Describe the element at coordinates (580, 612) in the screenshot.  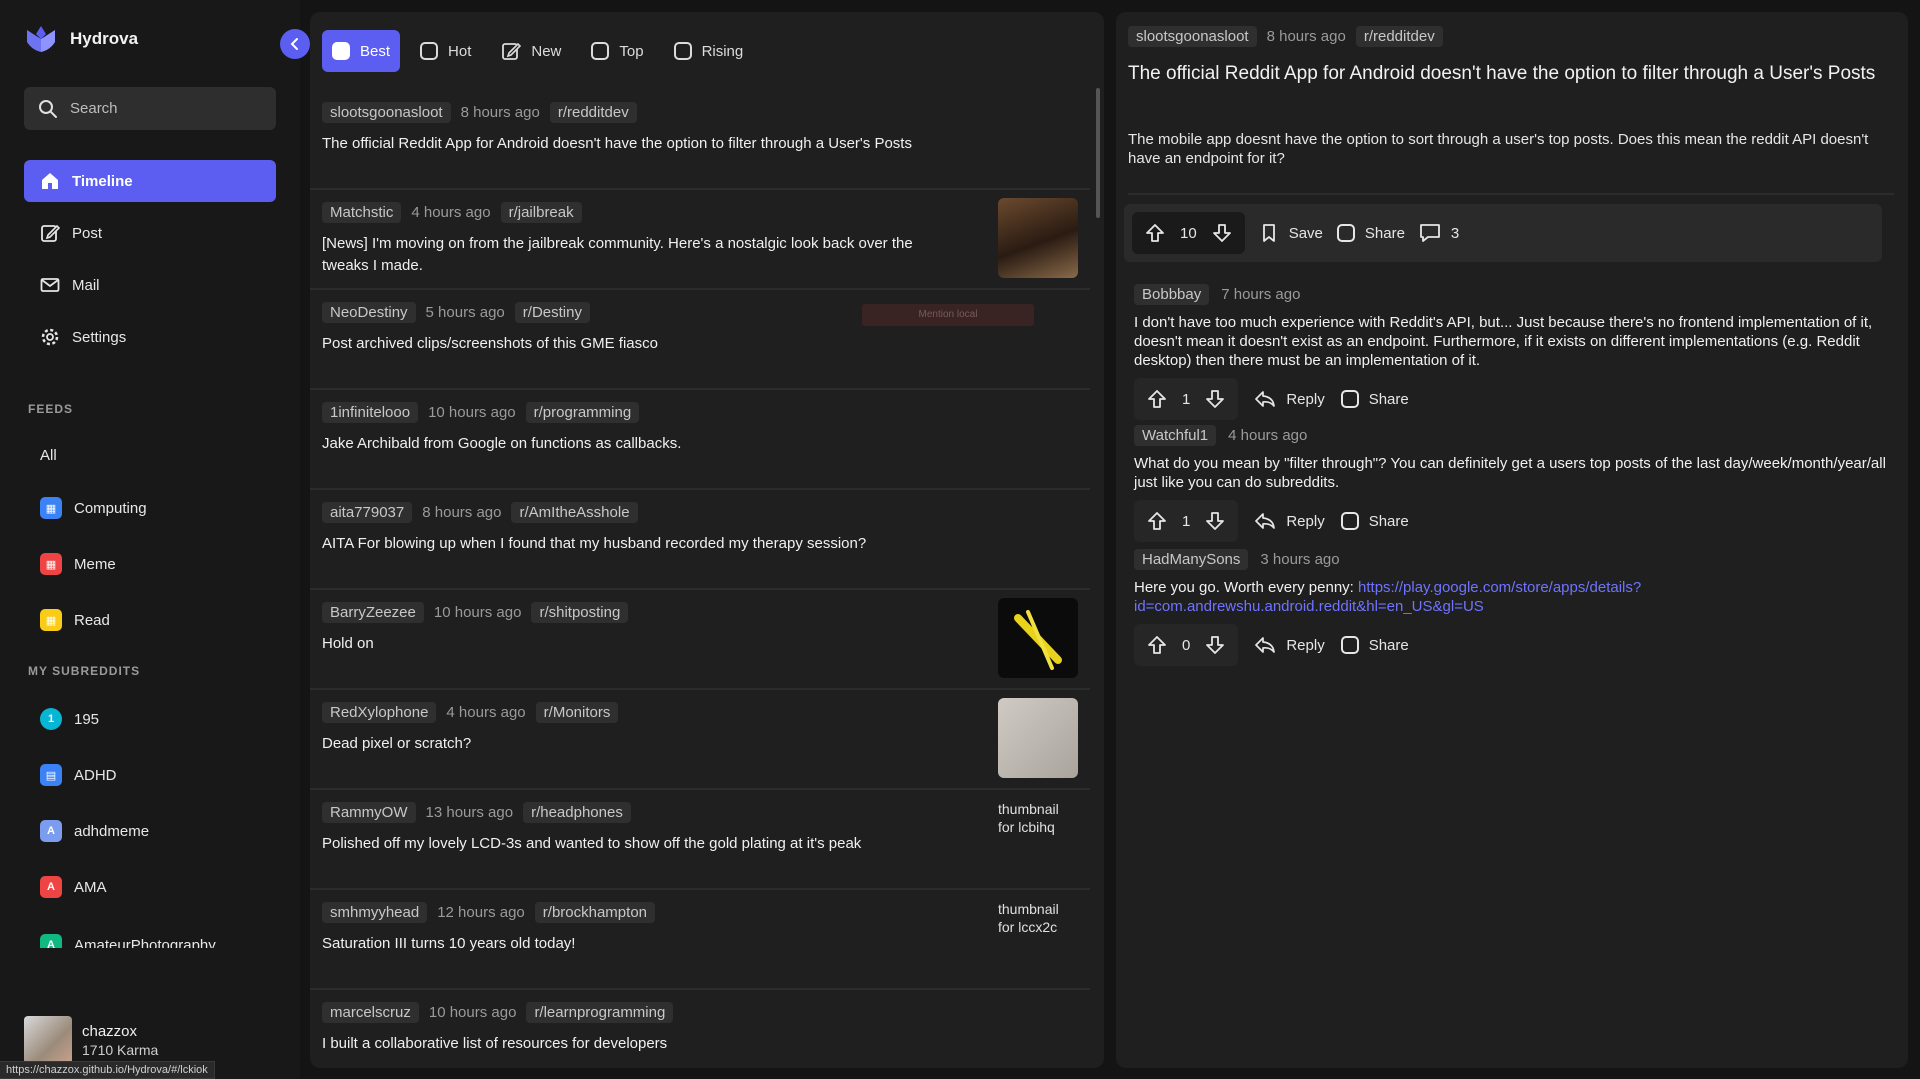
I see `post-subreddit: r/shitposting` at that location.